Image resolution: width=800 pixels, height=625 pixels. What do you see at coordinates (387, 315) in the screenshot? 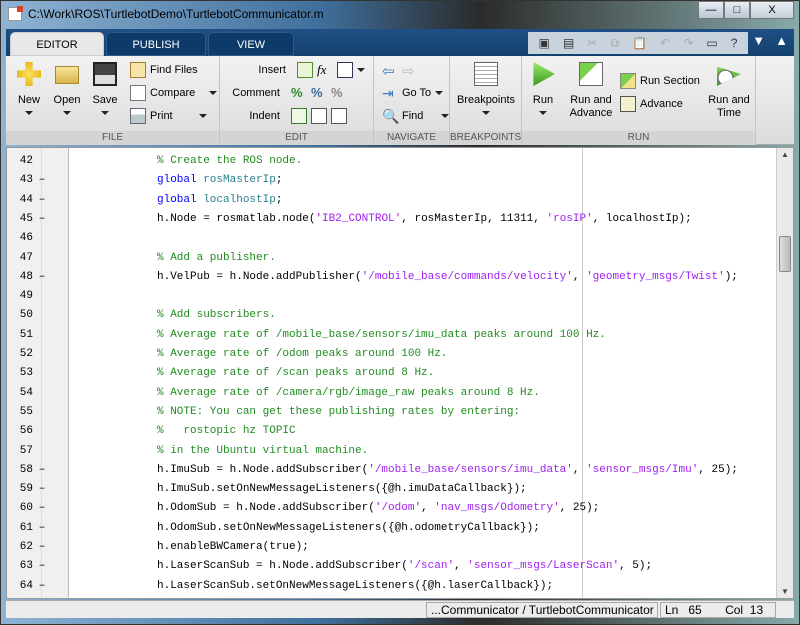
I see `code-line: 50 % Add subscribers.` at bounding box center [387, 315].